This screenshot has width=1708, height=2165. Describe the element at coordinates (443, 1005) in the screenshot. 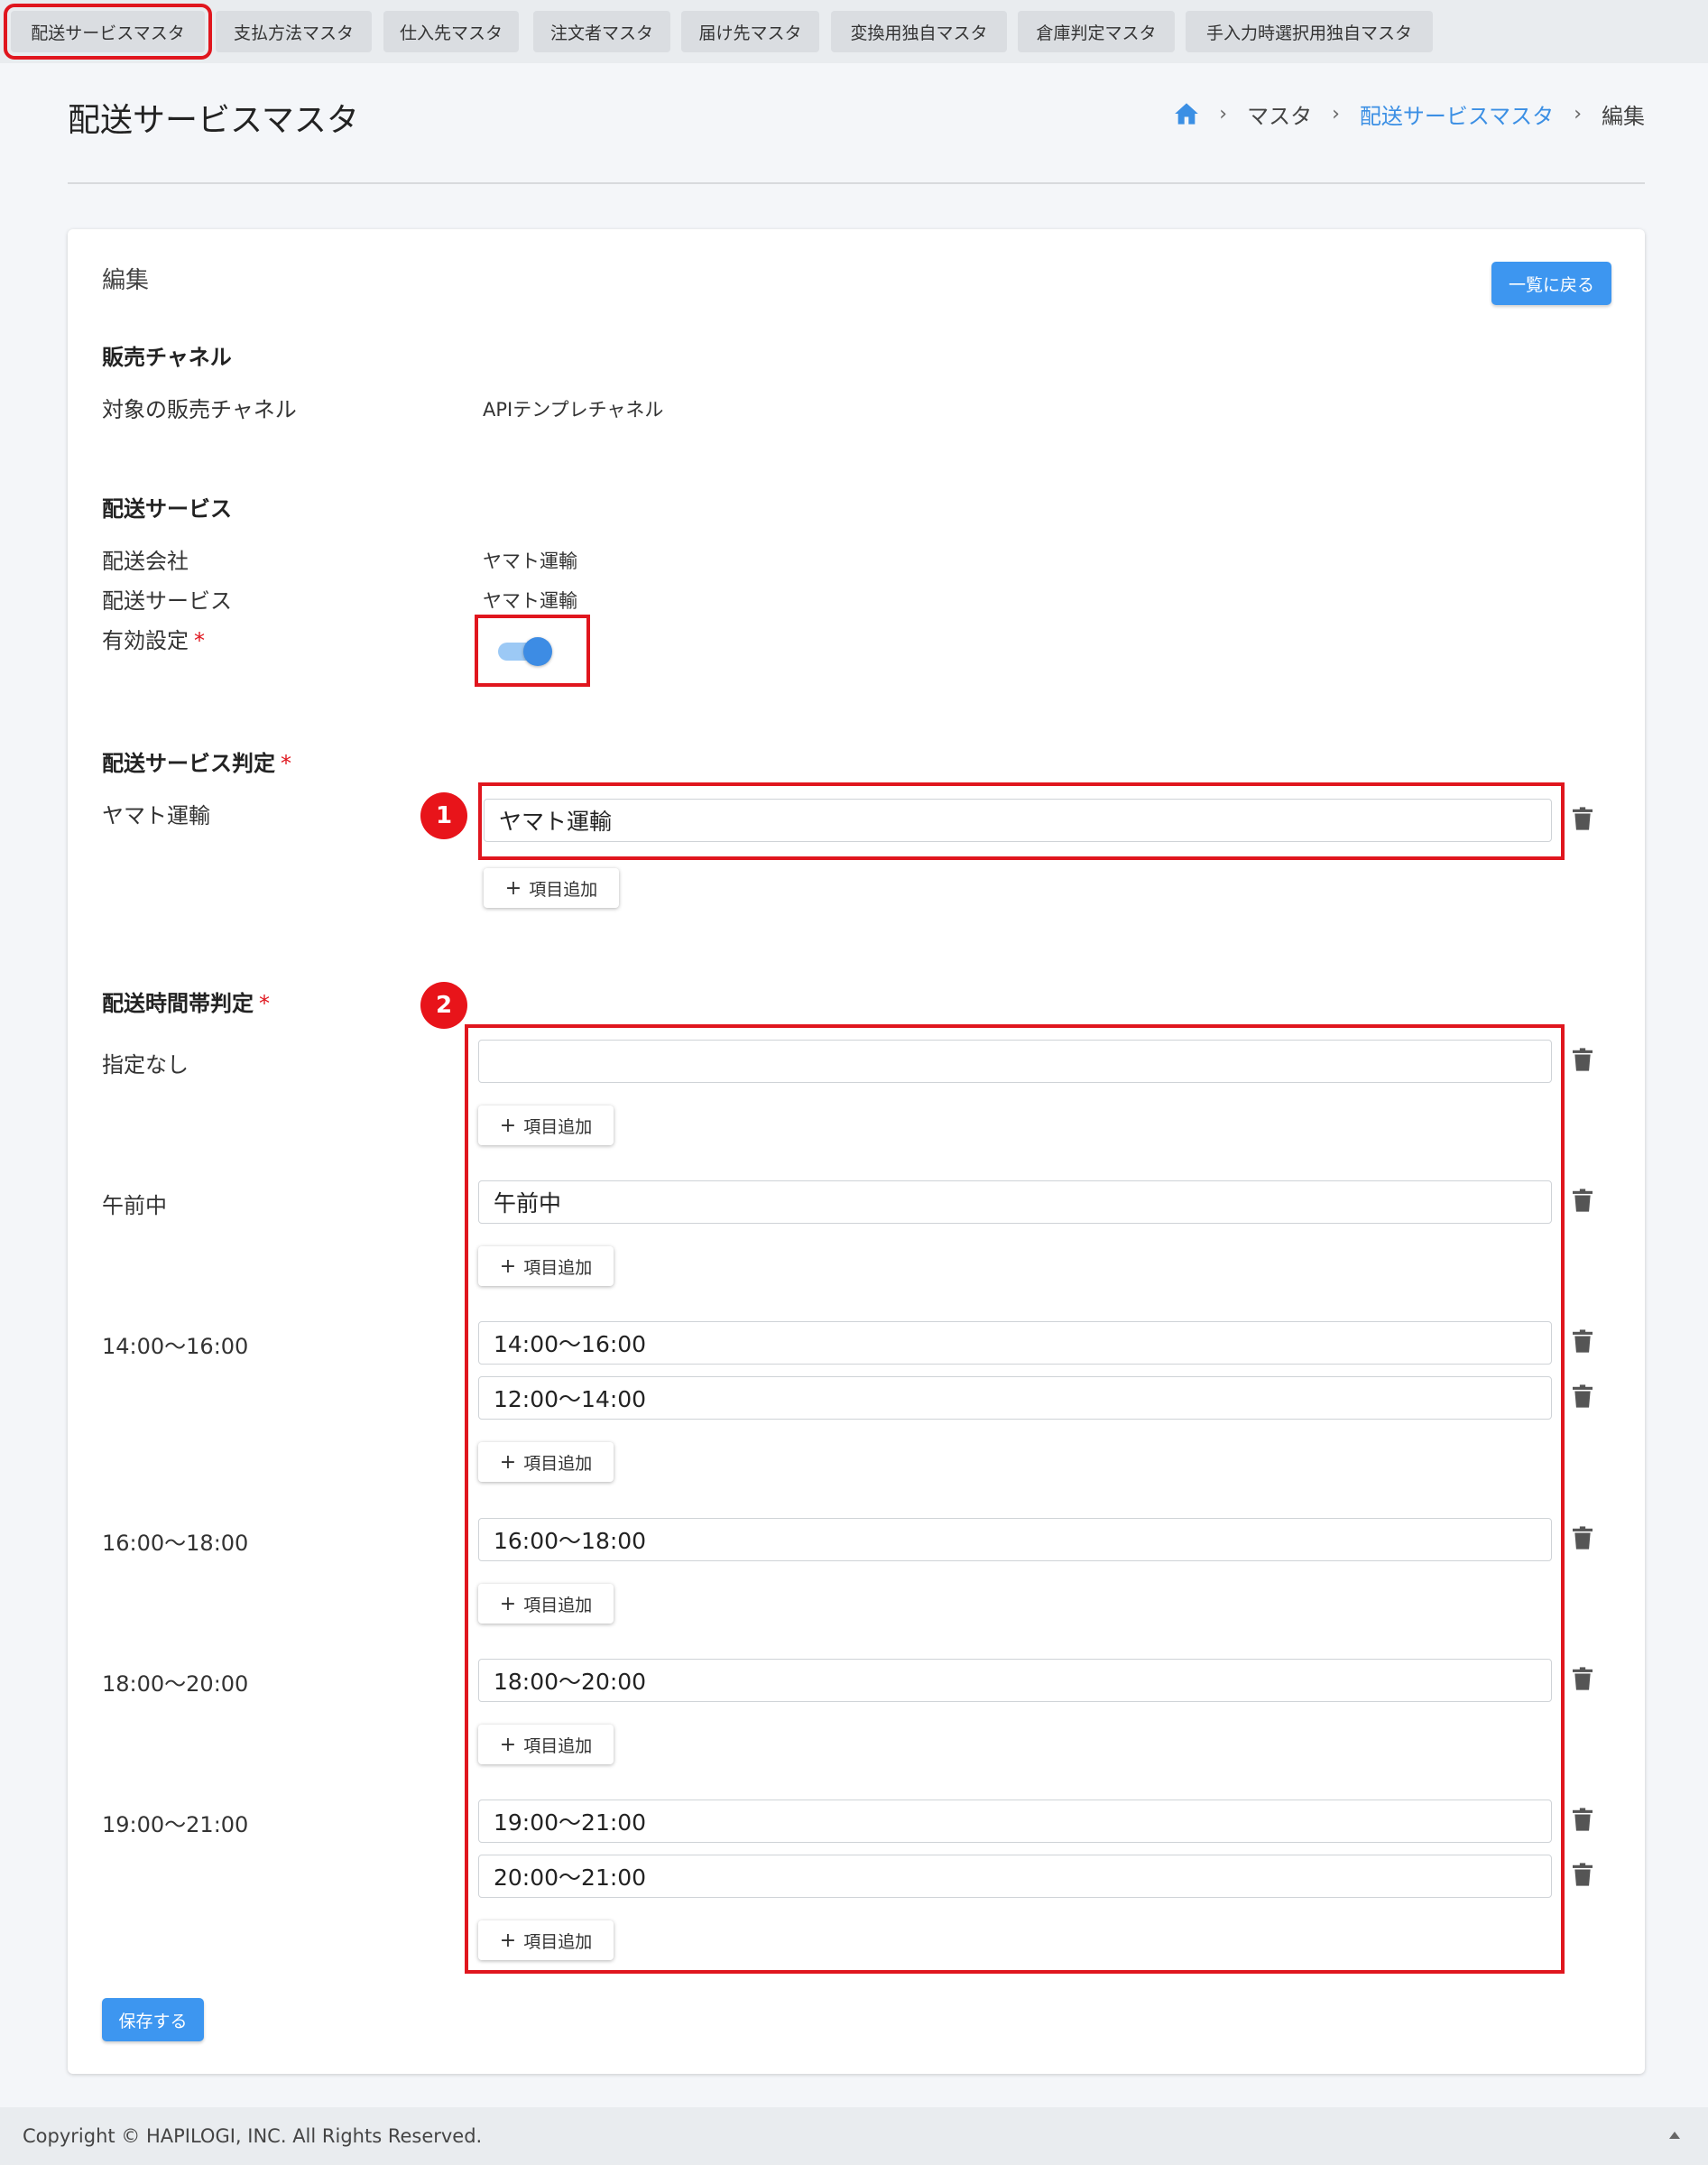

I see `annotation-badge-2: 2` at that location.